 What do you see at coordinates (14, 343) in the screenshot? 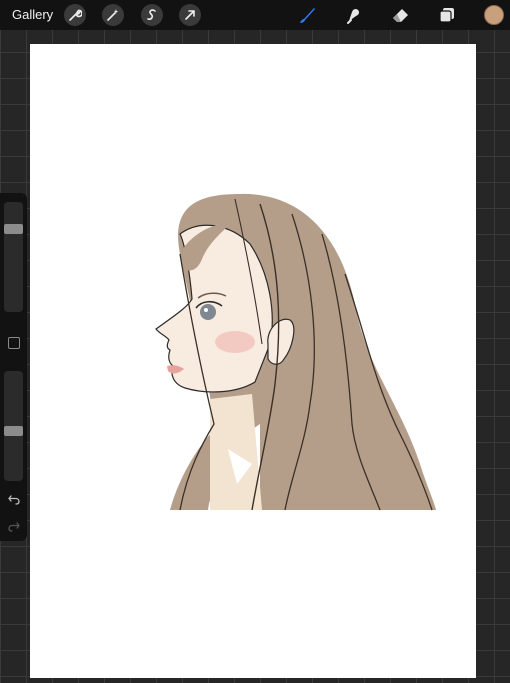
I see `square-modify-icon` at bounding box center [14, 343].